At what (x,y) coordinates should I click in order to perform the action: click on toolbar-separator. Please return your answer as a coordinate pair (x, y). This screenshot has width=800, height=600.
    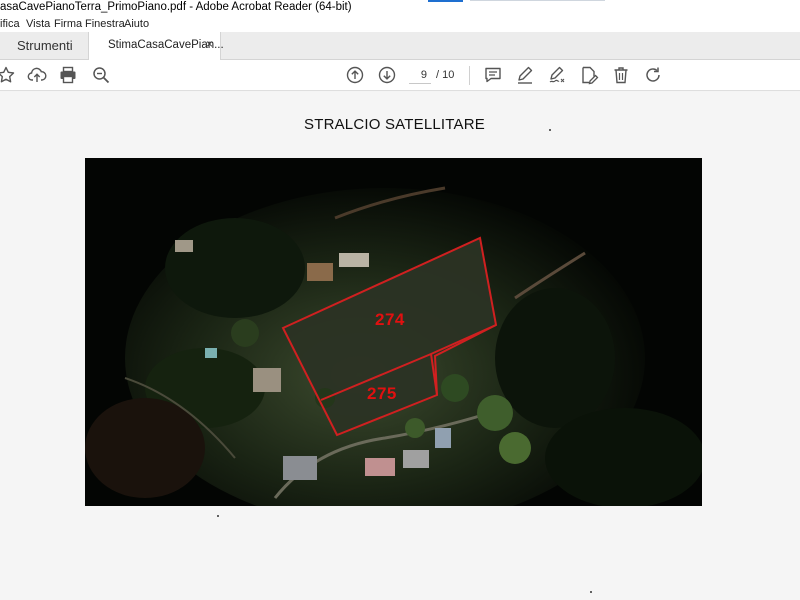
    Looking at the image, I should click on (469, 75).